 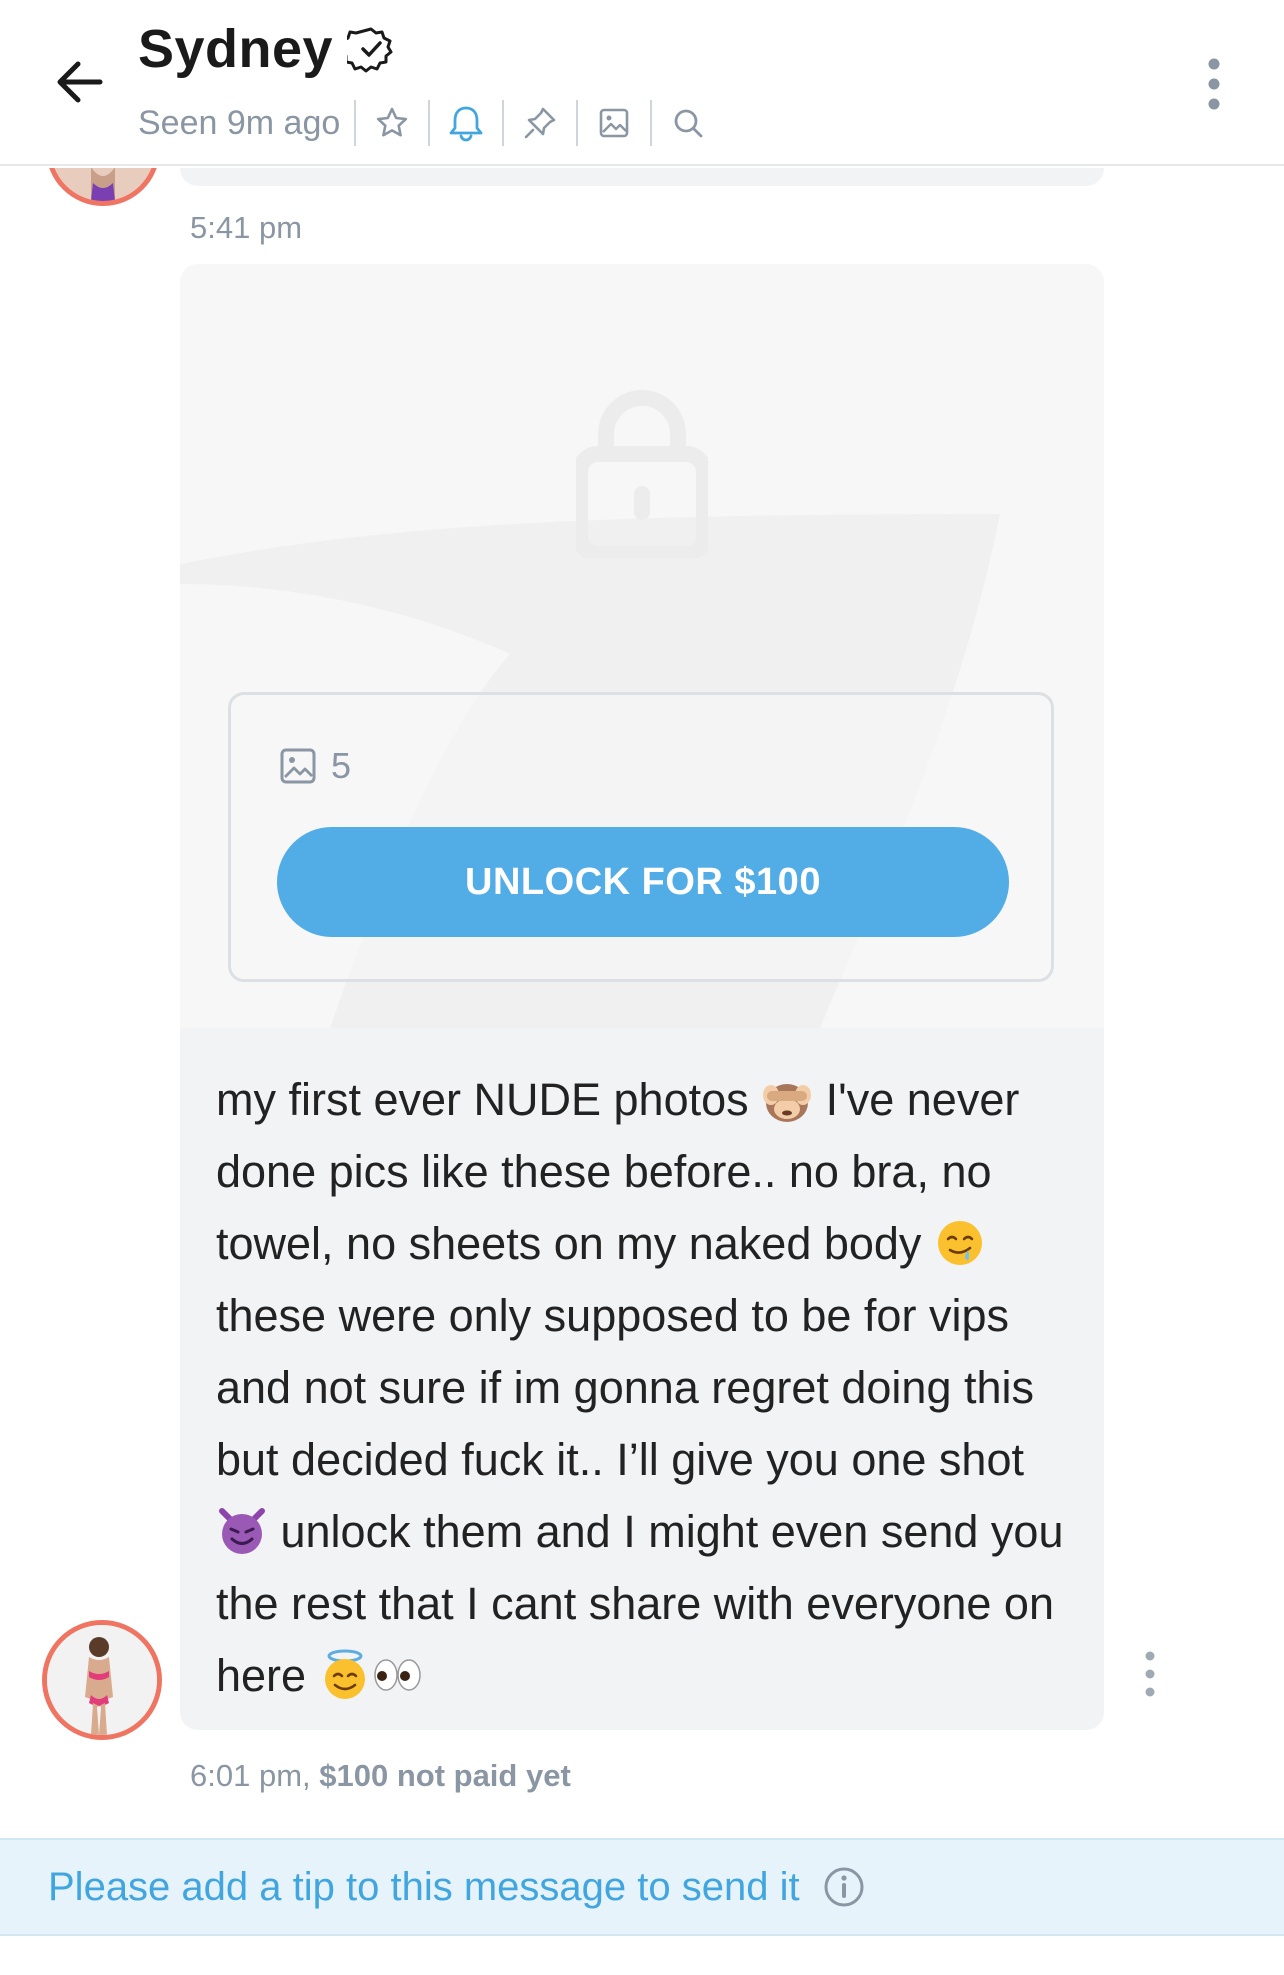 I want to click on back-arrow-icon, so click(x=80, y=82).